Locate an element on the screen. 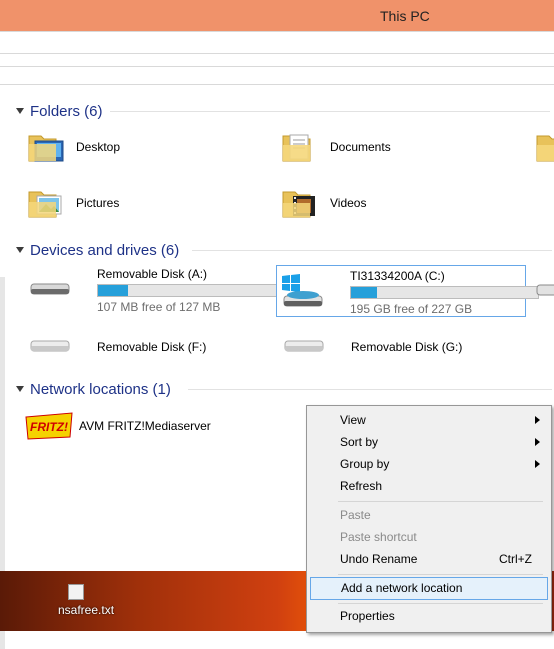 The height and width of the screenshot is (649, 554). menu-item-paste: Paste is located at coordinates (428, 515).